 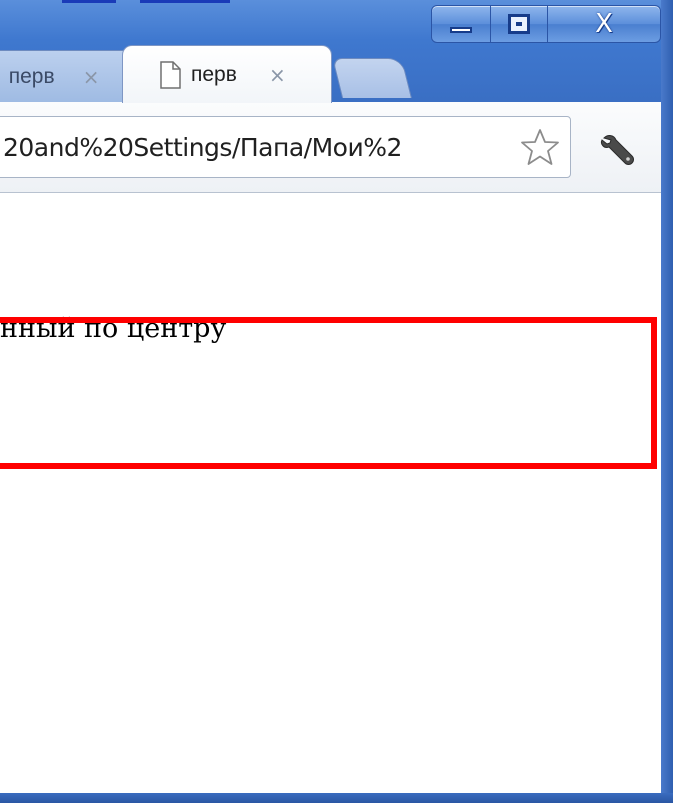 I want to click on tab-active: перв ×, so click(x=227, y=74).